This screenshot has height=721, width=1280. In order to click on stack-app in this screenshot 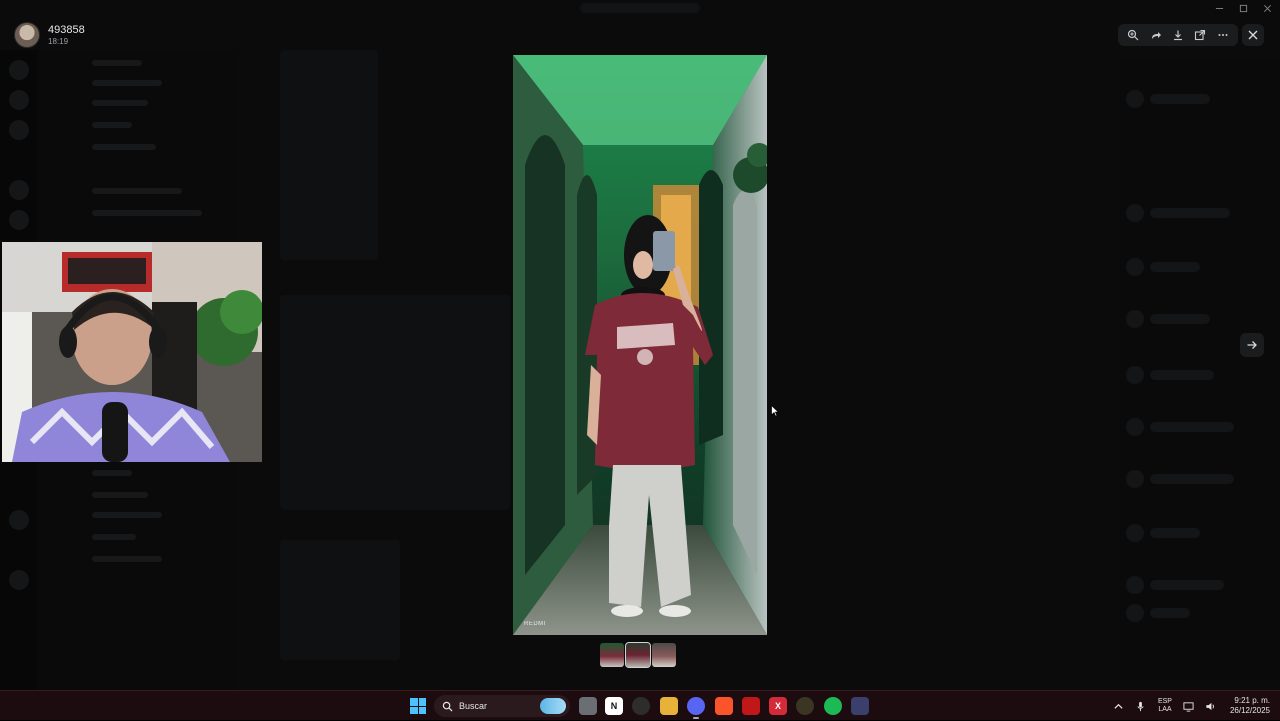, I will do `click(860, 706)`.